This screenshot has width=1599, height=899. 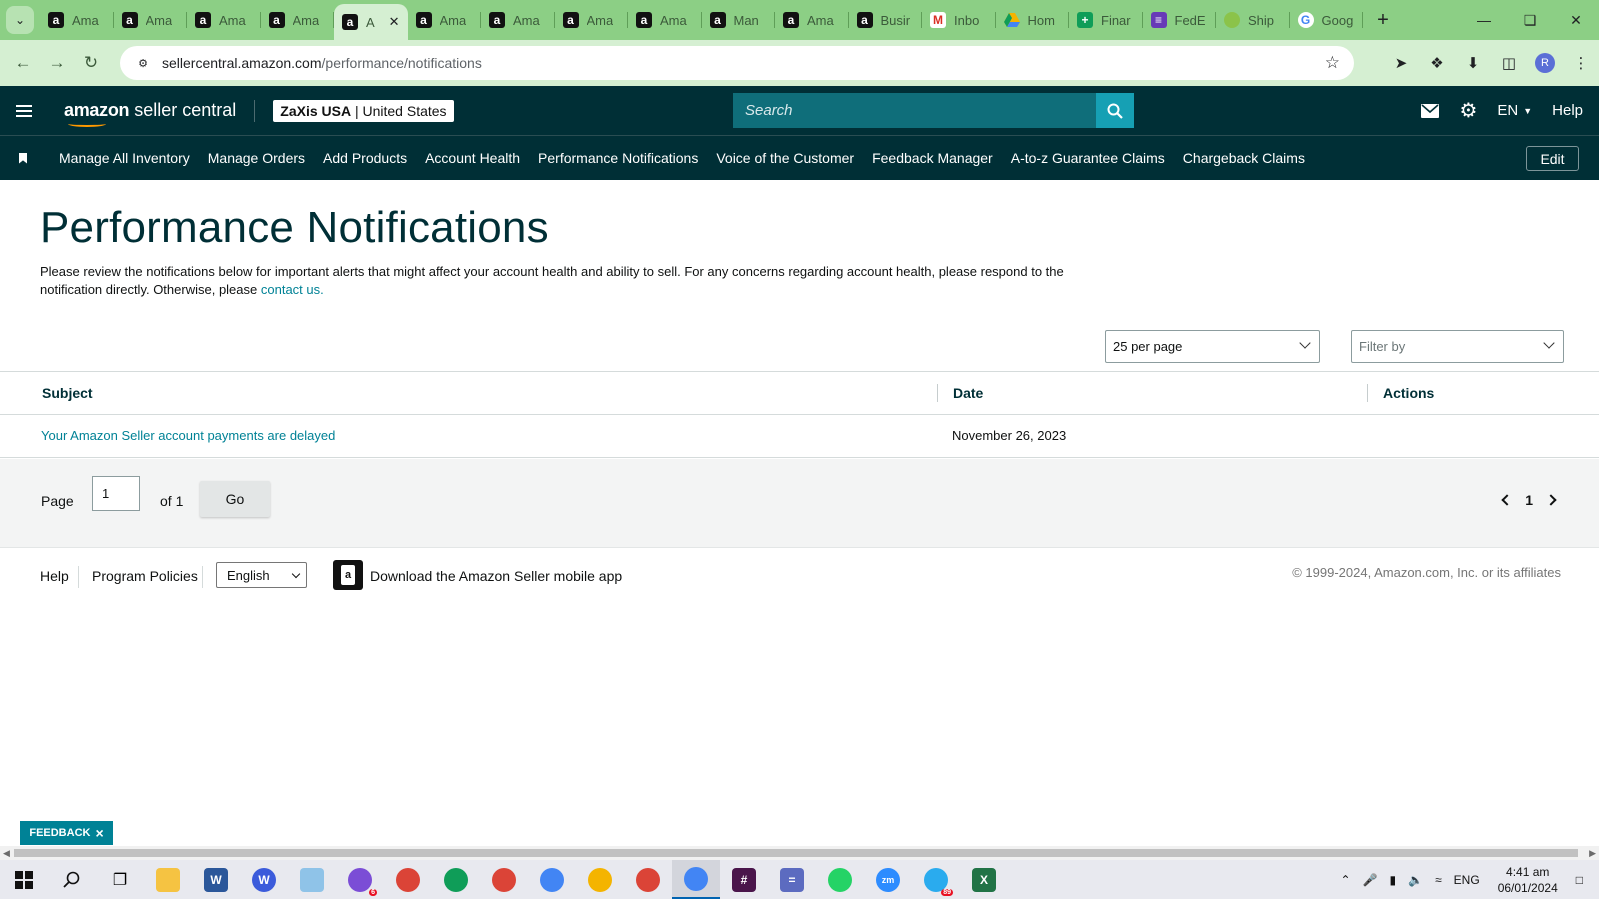 I want to click on chevron-up-icon: ⌃, so click(x=1346, y=880).